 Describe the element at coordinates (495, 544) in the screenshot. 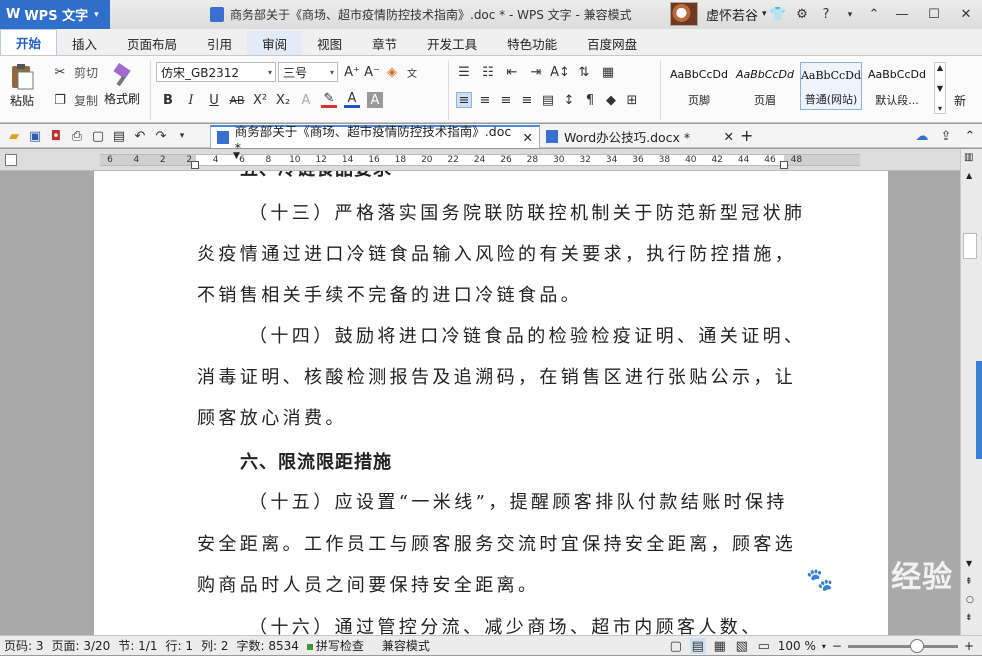

I see `paragraph-15-line2: 安全距离。工作员工与顾客服务交流时宜保持安全距离，顾客选` at that location.